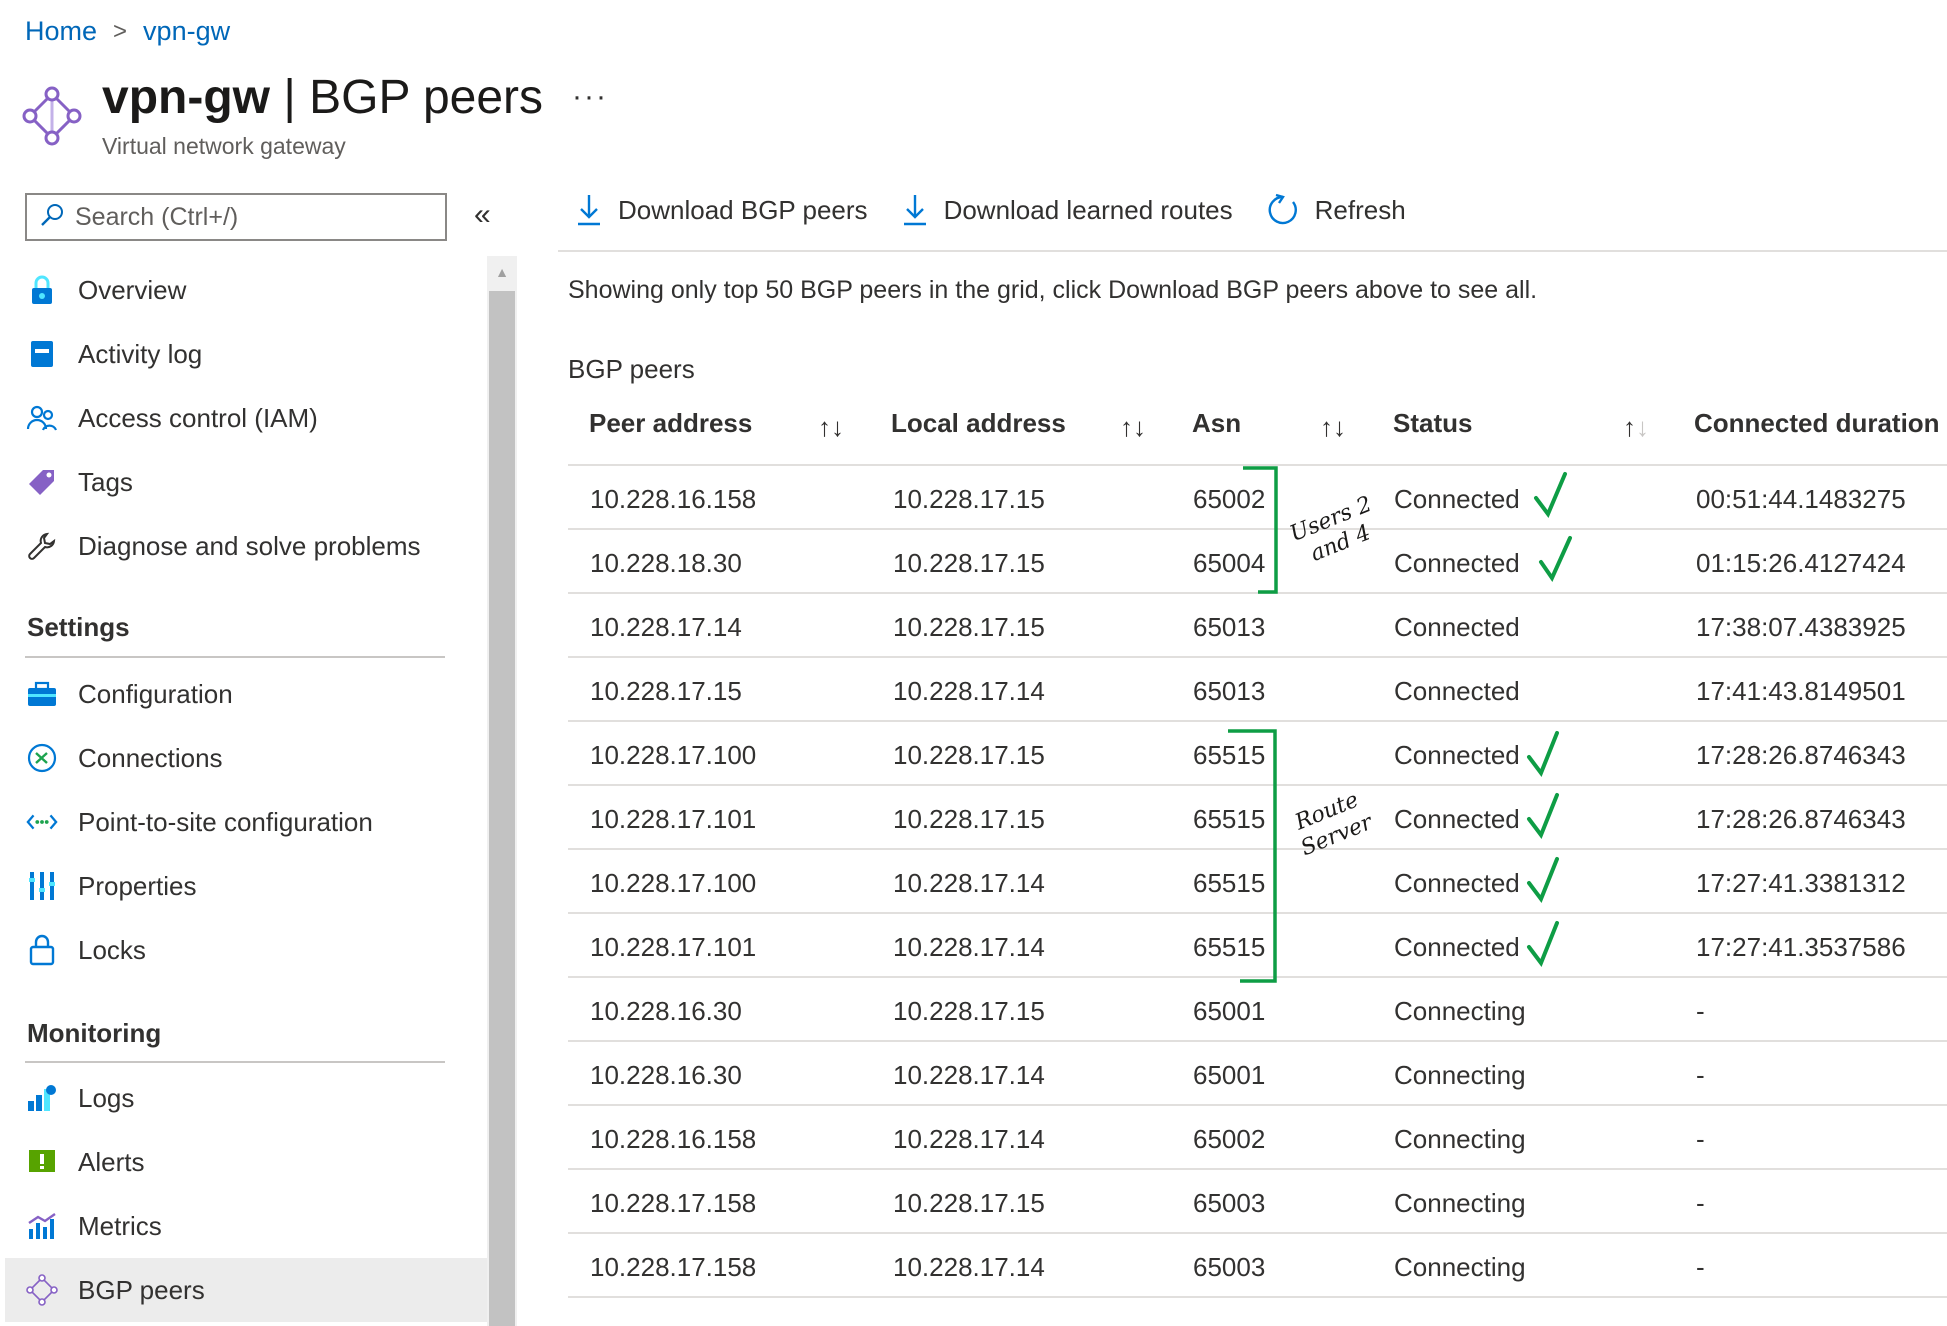  I want to click on sidebar-item-locks: Locks, so click(244, 950).